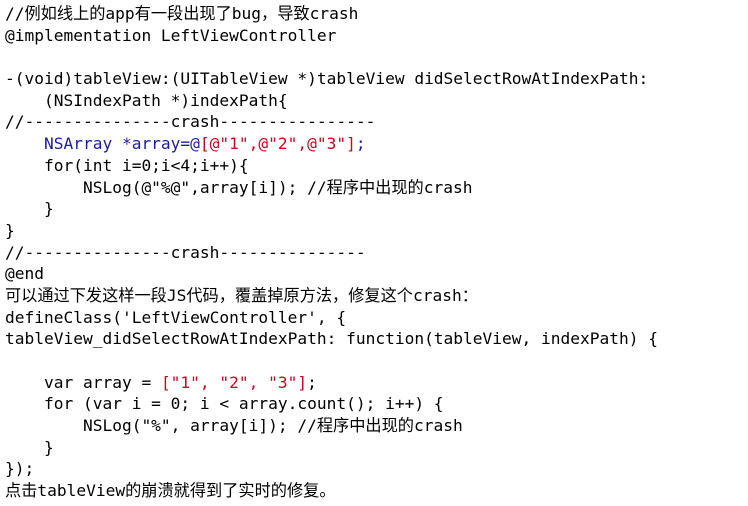 This screenshot has height=506, width=748. What do you see at coordinates (234, 426) in the screenshot?
I see `code-token: NSLog("%", array[i]); //程序中出现的crash` at bounding box center [234, 426].